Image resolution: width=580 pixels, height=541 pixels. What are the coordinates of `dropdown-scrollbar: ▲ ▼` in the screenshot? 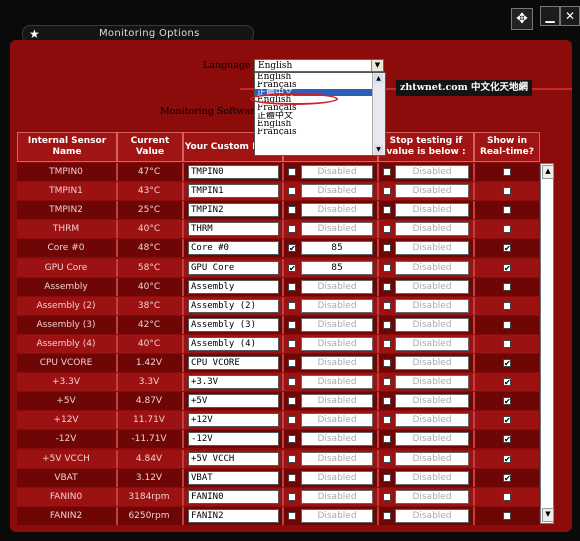 It's located at (378, 114).